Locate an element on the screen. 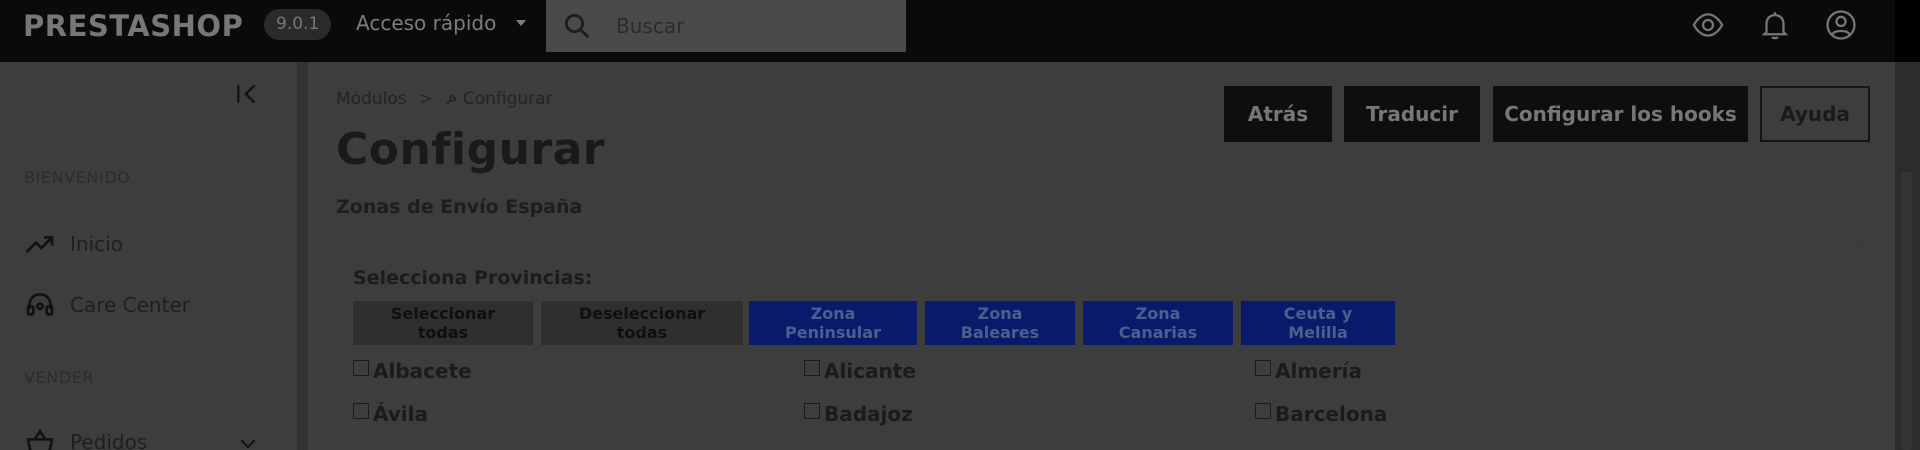 The height and width of the screenshot is (450, 1920). province-barcelona: Barcelona is located at coordinates (1321, 414).